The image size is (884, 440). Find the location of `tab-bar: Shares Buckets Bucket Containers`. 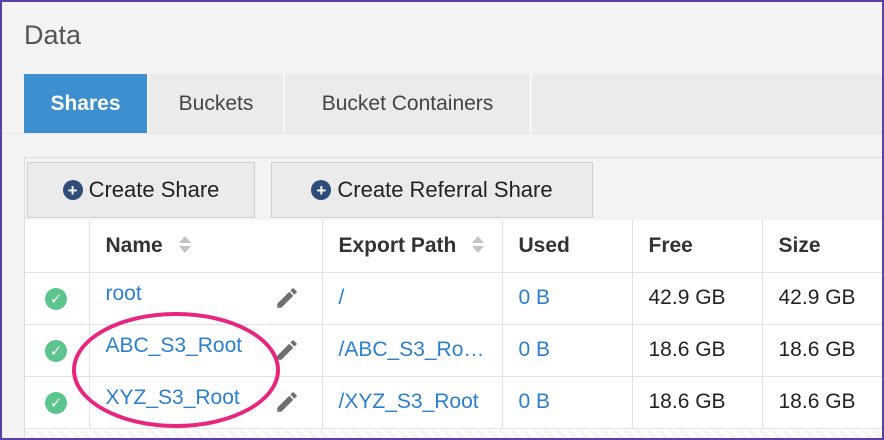

tab-bar: Shares Buckets Bucket Containers is located at coordinates (442, 104).